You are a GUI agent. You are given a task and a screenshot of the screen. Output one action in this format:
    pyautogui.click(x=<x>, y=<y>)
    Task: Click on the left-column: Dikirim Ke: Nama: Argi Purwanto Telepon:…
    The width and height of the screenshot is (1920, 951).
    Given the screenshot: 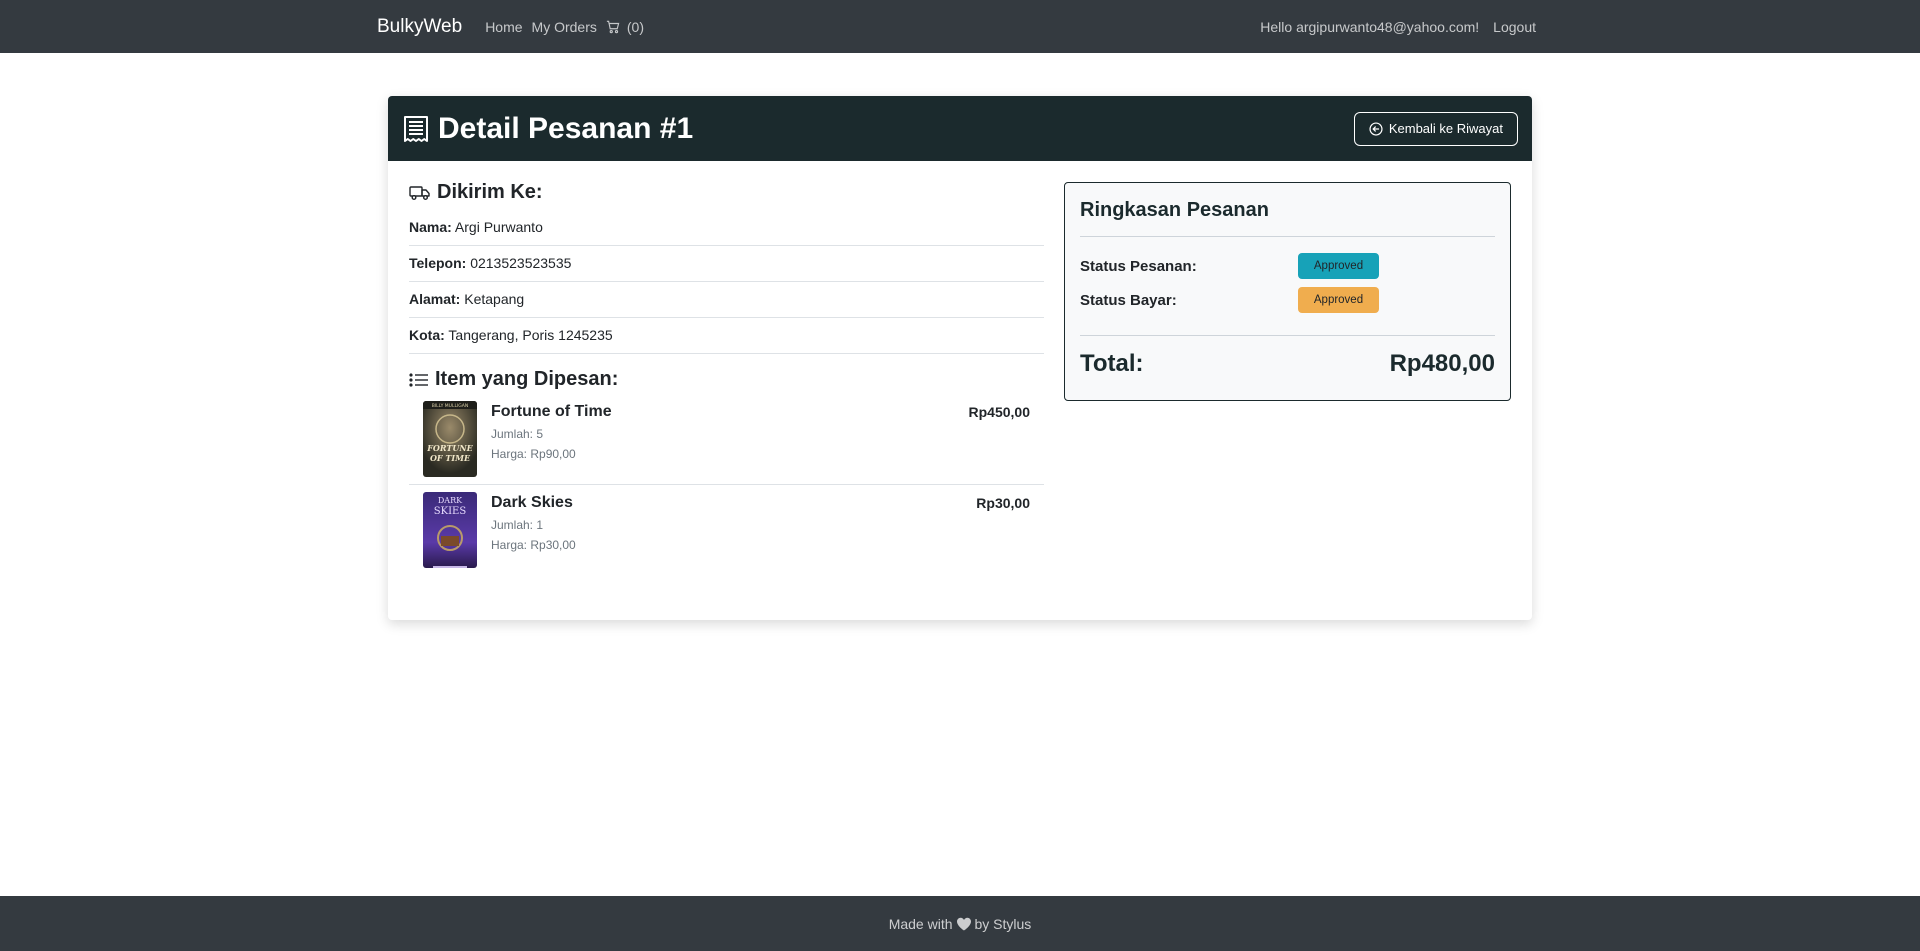 What is the action you would take?
    pyautogui.click(x=726, y=378)
    